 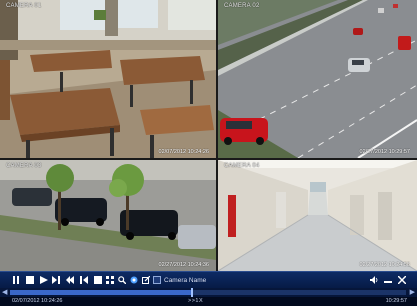 I want to click on rewind-icon, so click(x=70, y=280).